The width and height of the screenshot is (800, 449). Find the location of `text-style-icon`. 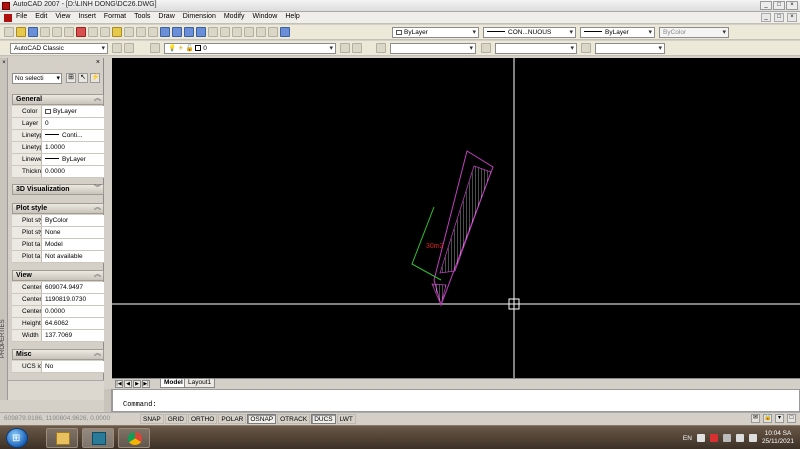

text-style-icon is located at coordinates (381, 48).